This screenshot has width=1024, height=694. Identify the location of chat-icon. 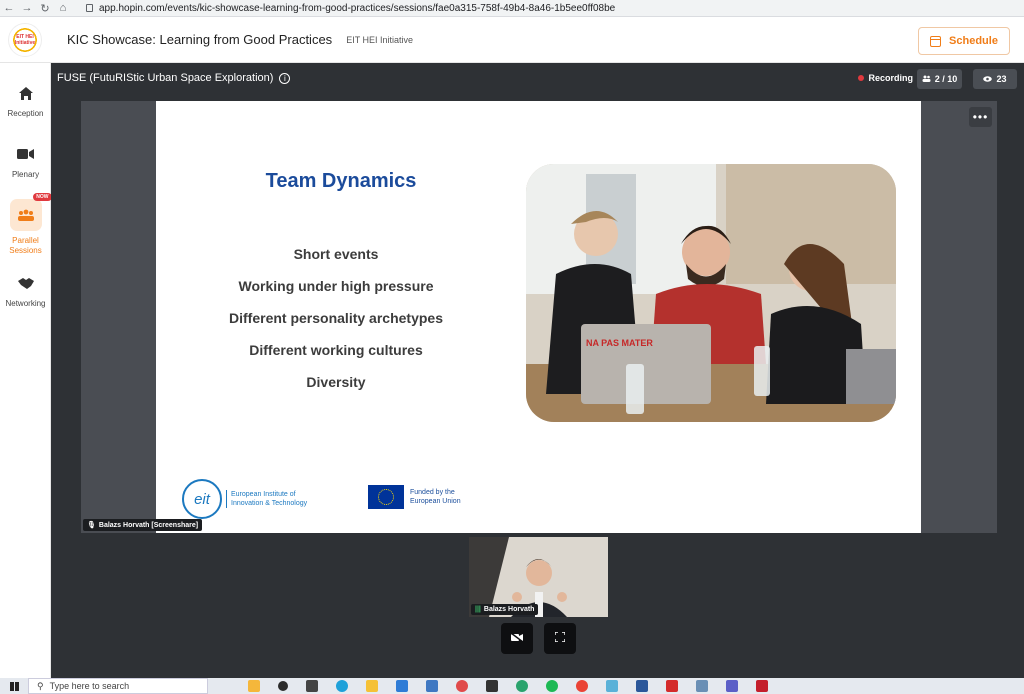
(462, 686).